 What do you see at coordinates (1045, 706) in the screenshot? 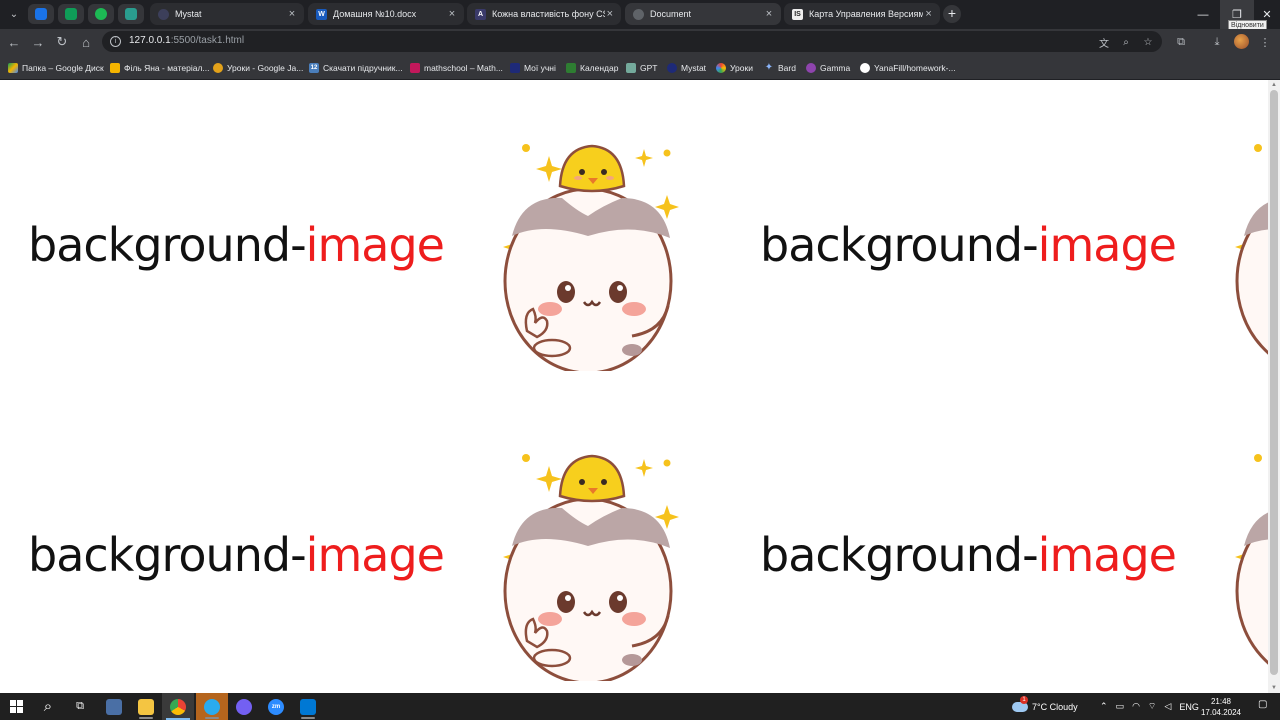
I see `weather-widget: 1 7°C Cloudy` at bounding box center [1045, 706].